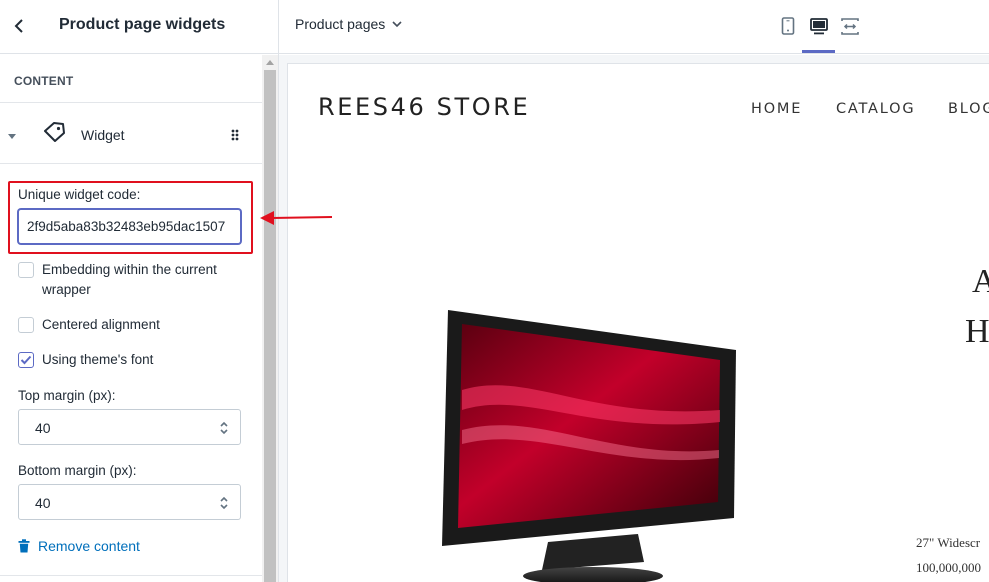  I want to click on drag-handle, so click(235, 135).